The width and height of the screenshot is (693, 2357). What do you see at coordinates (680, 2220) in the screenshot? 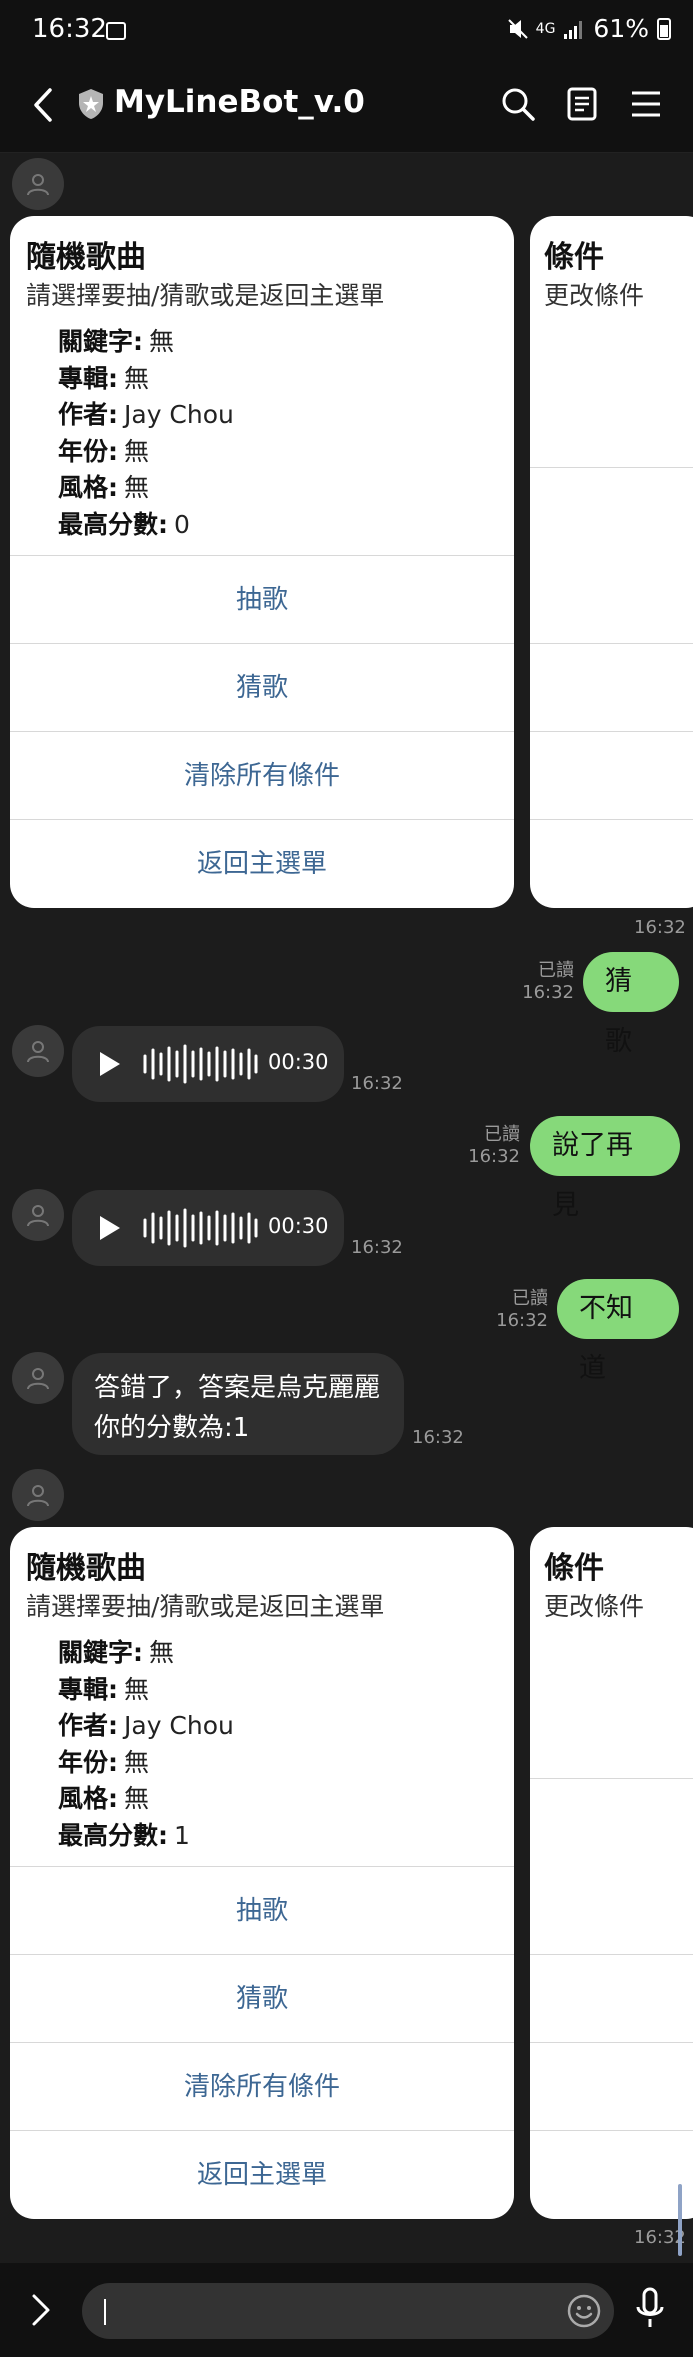
I see `scrollbar` at bounding box center [680, 2220].